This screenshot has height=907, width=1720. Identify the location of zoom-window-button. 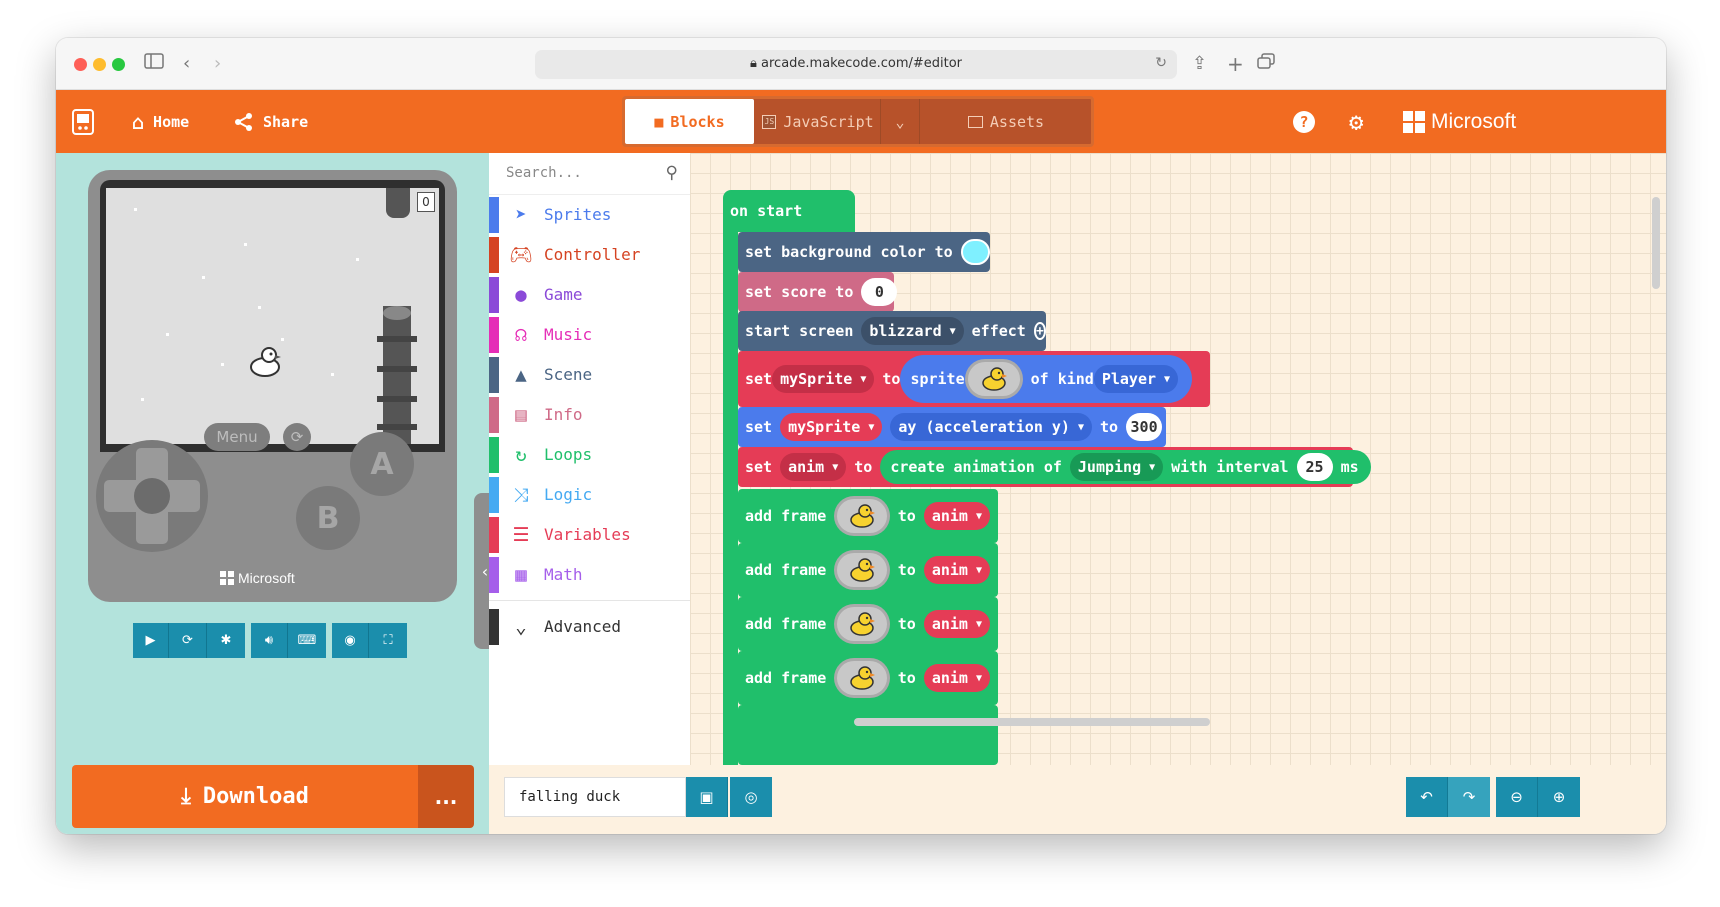
(118, 64).